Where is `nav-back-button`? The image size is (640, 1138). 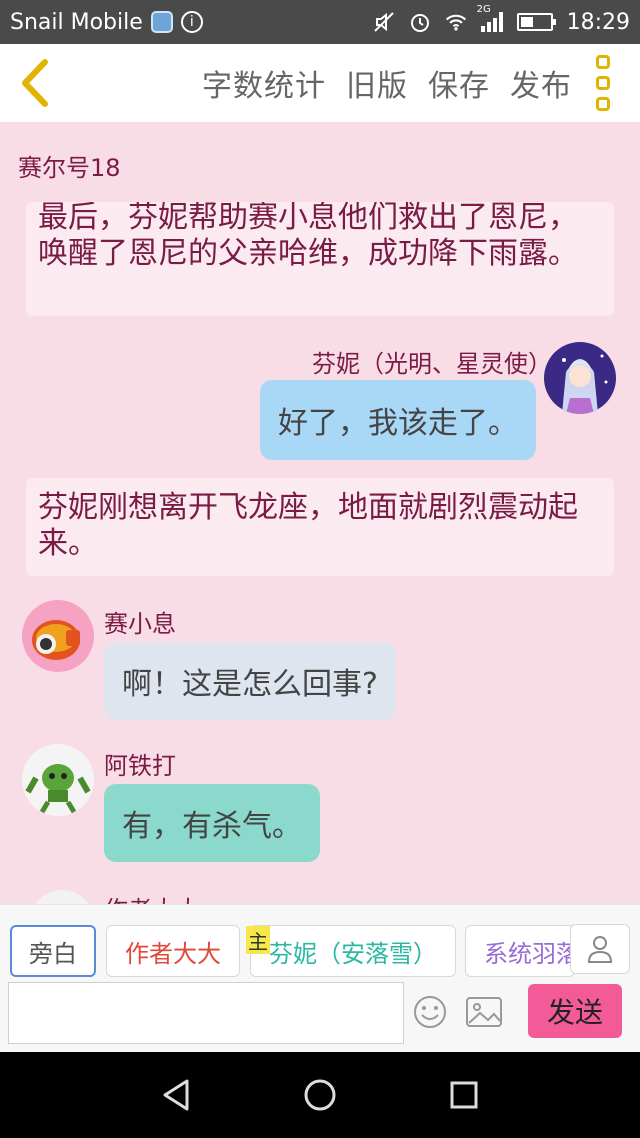 nav-back-button is located at coordinates (176, 1095).